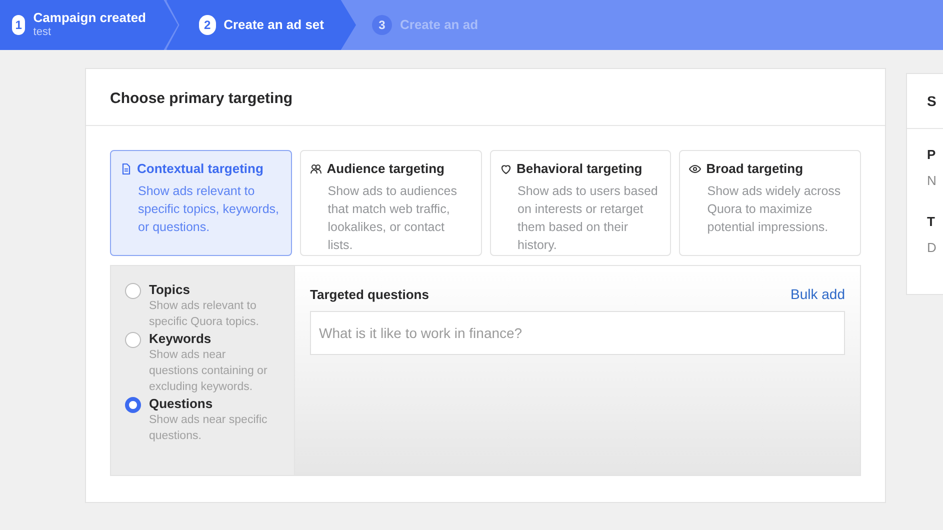 The image size is (943, 530). I want to click on radio-description: Show ads relevant to specific Quora topics., so click(204, 314).